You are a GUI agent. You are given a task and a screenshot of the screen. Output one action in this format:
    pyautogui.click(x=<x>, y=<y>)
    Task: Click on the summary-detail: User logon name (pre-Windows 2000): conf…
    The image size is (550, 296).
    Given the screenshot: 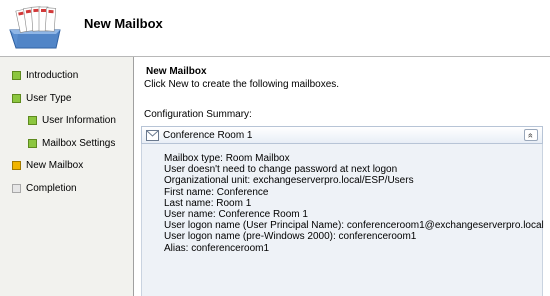 What is the action you would take?
    pyautogui.click(x=290, y=237)
    